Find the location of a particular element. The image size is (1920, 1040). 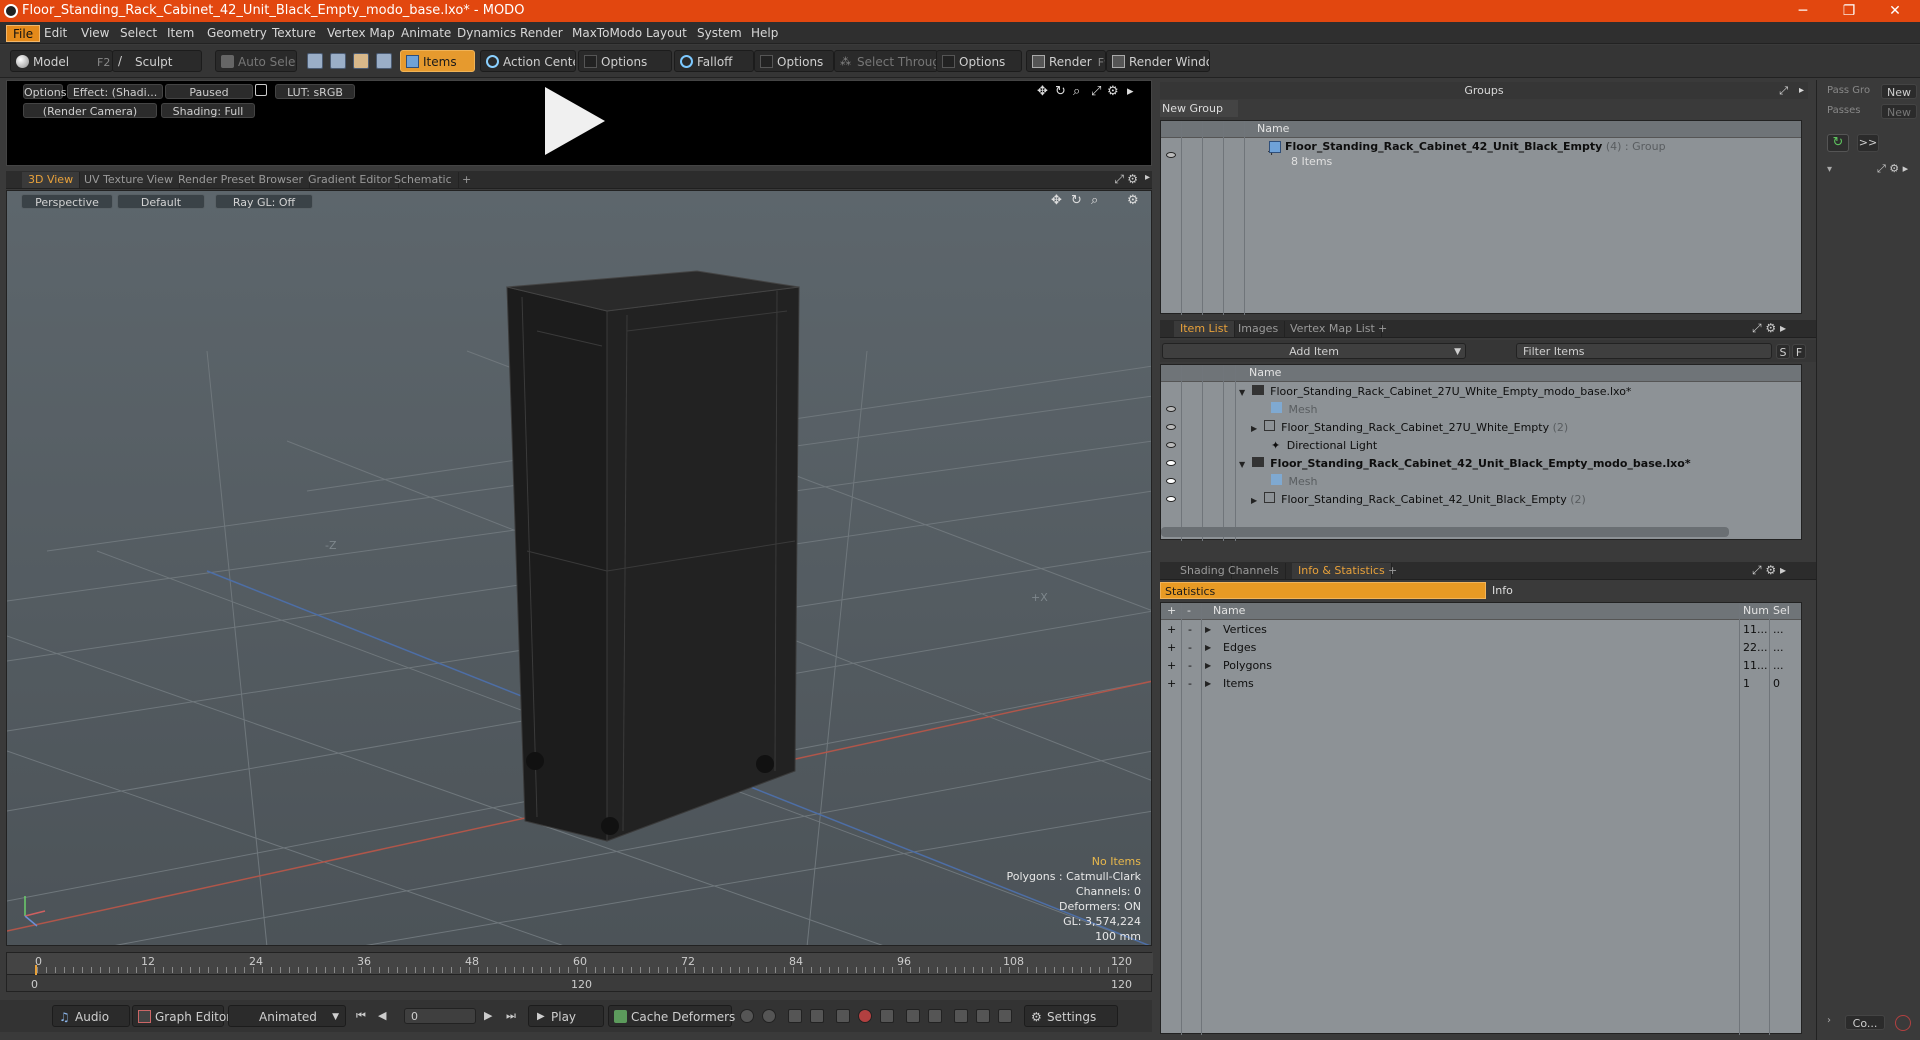

next-key-icon is located at coordinates (817, 1016).